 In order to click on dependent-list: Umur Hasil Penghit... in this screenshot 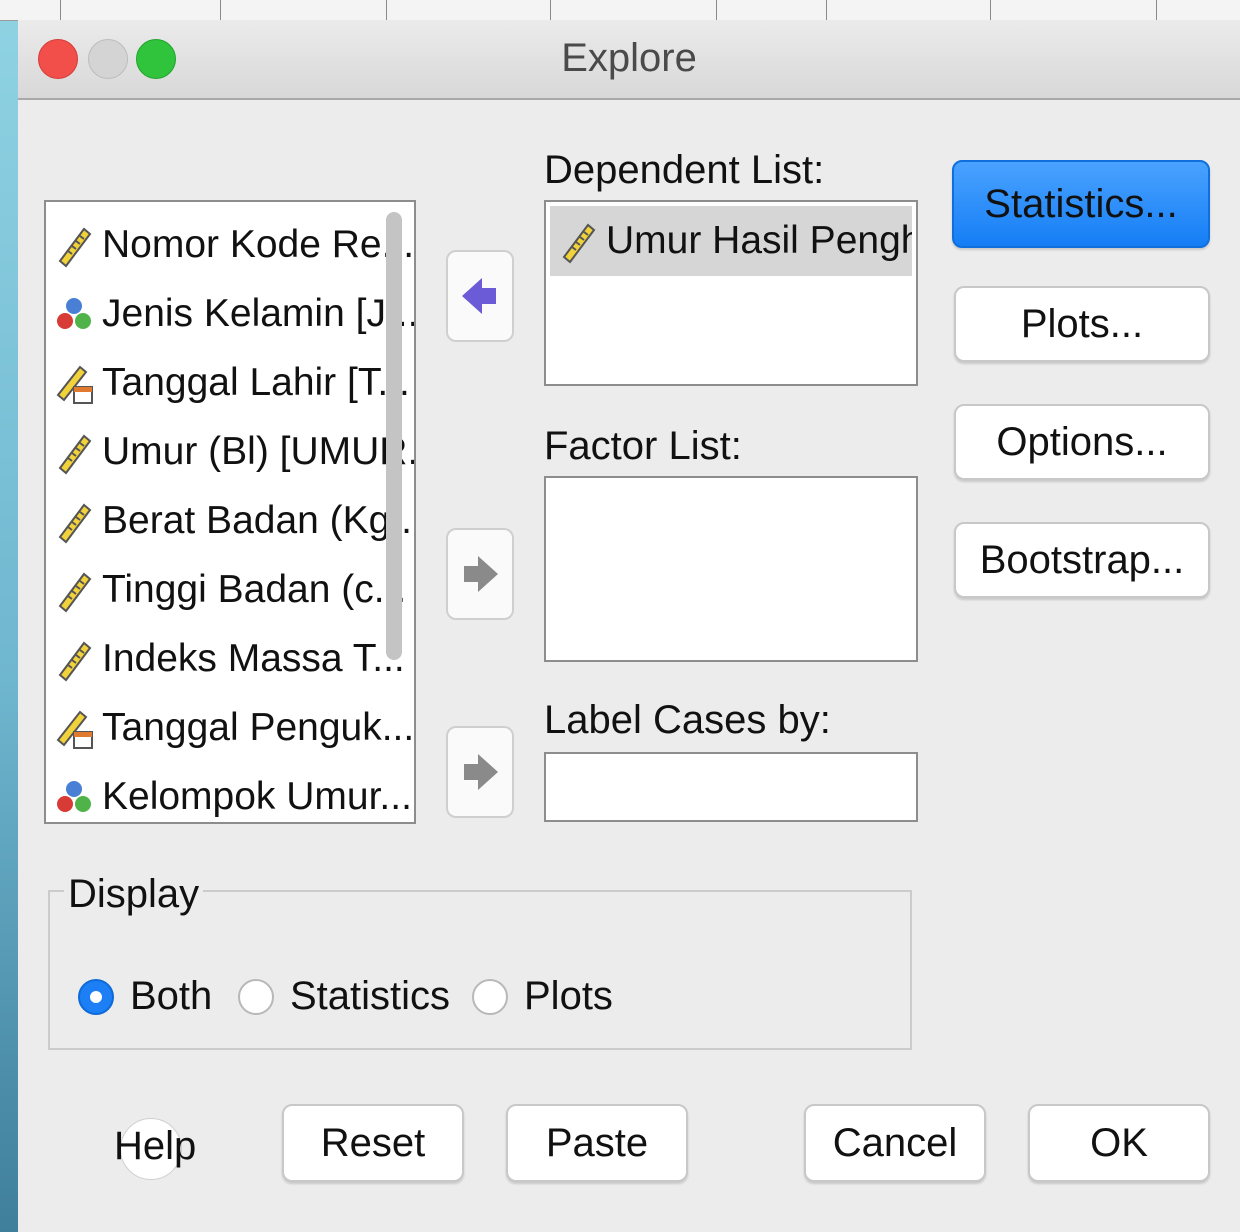, I will do `click(731, 293)`.